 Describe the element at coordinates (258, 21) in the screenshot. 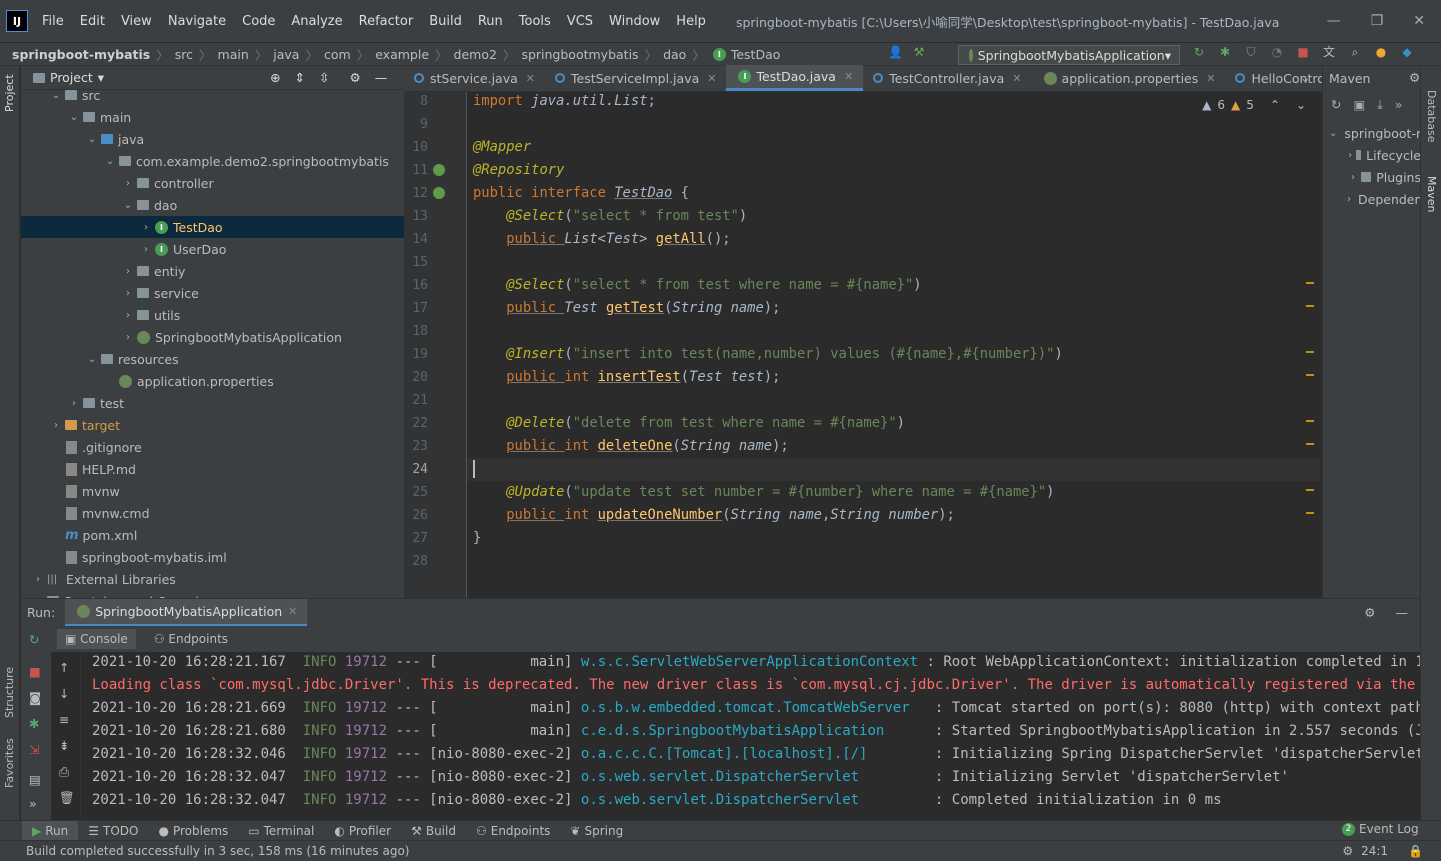

I see `menu-code: Code` at that location.